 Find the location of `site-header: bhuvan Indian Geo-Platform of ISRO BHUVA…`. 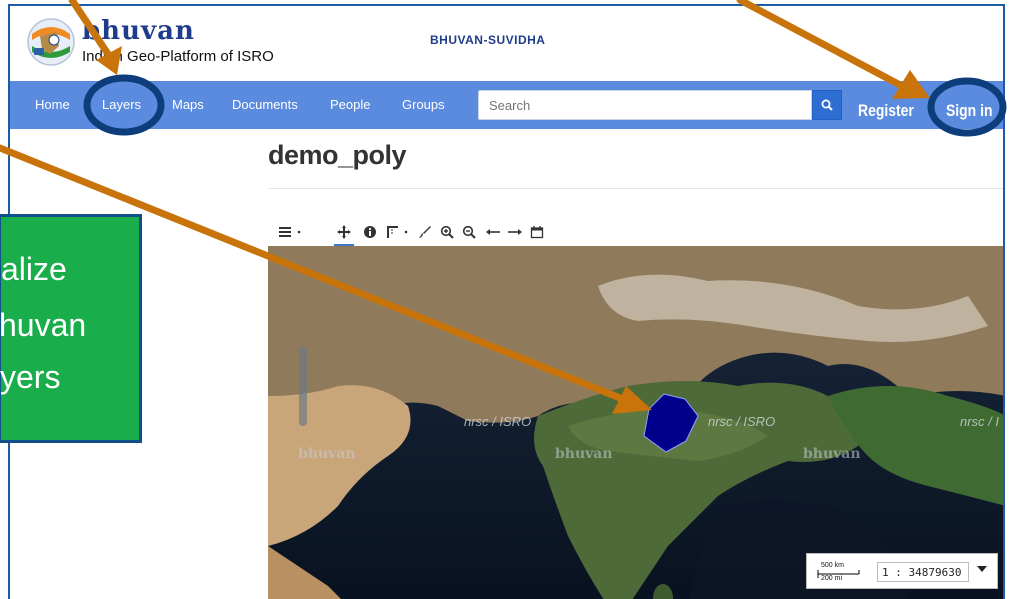

site-header: bhuvan Indian Geo-Platform of ISRO BHUVA… is located at coordinates (506, 42).